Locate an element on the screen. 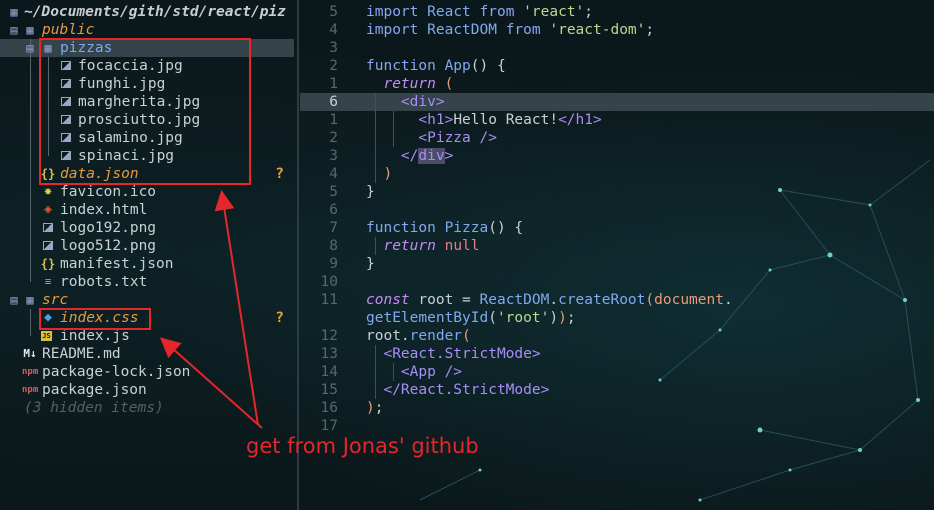  tree-item-file: M↓ README.md is located at coordinates (147, 354).